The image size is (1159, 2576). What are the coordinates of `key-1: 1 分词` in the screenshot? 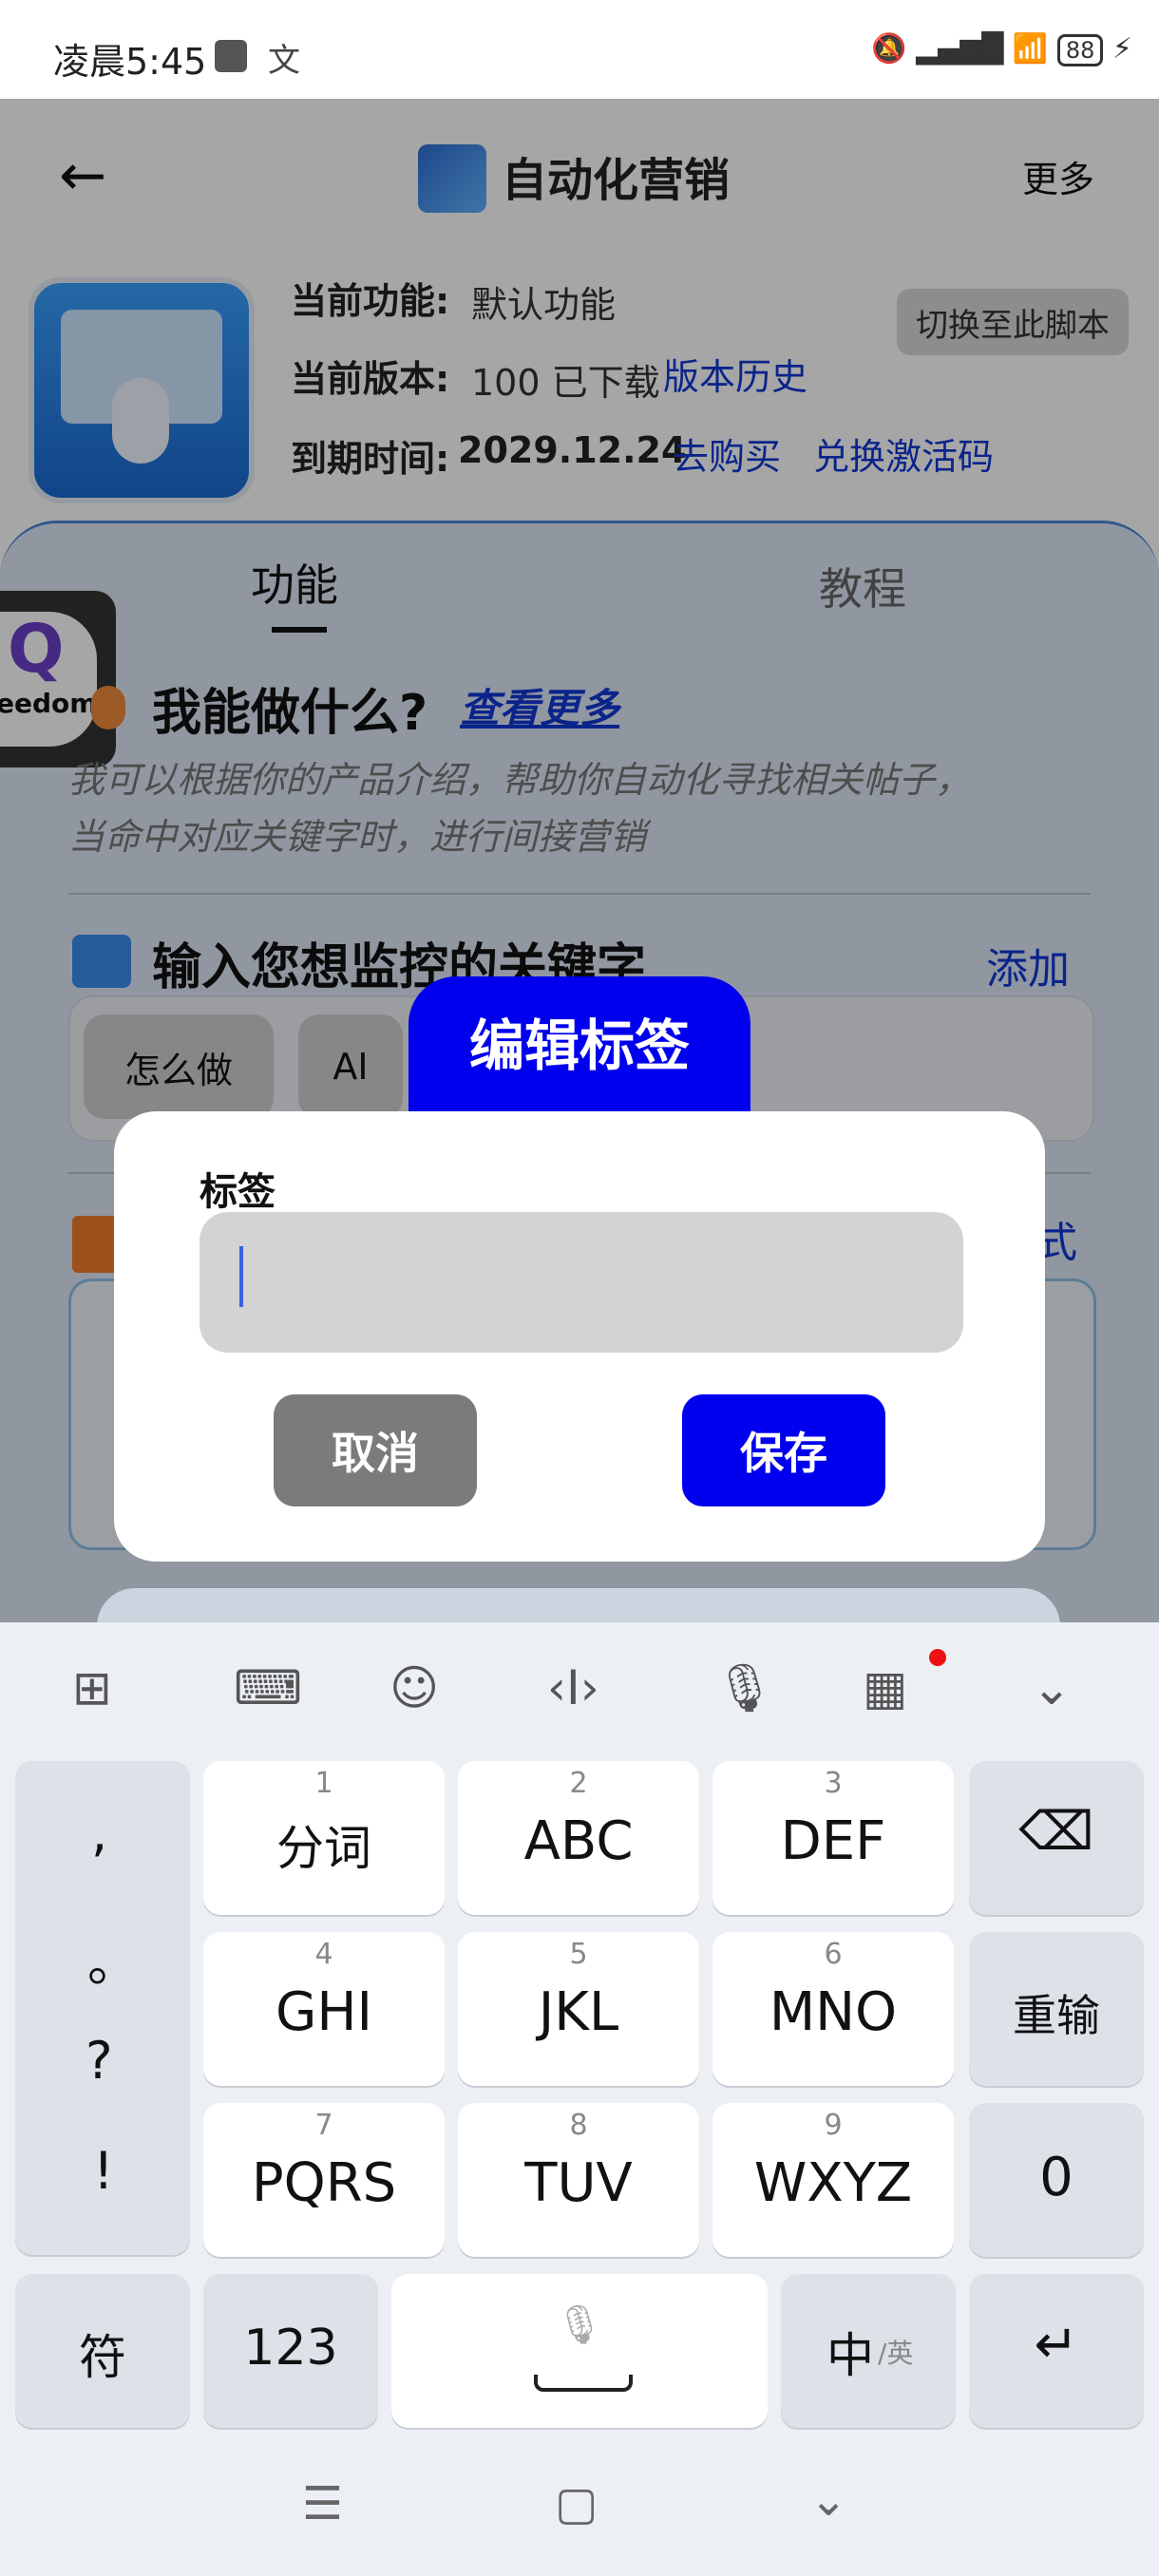 It's located at (324, 1838).